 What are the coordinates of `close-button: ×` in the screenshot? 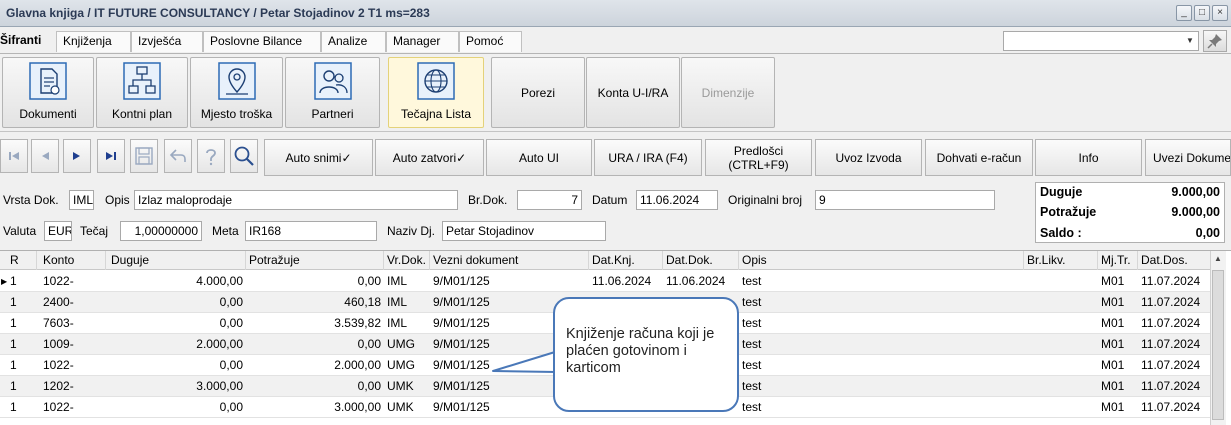 It's located at (1220, 13).